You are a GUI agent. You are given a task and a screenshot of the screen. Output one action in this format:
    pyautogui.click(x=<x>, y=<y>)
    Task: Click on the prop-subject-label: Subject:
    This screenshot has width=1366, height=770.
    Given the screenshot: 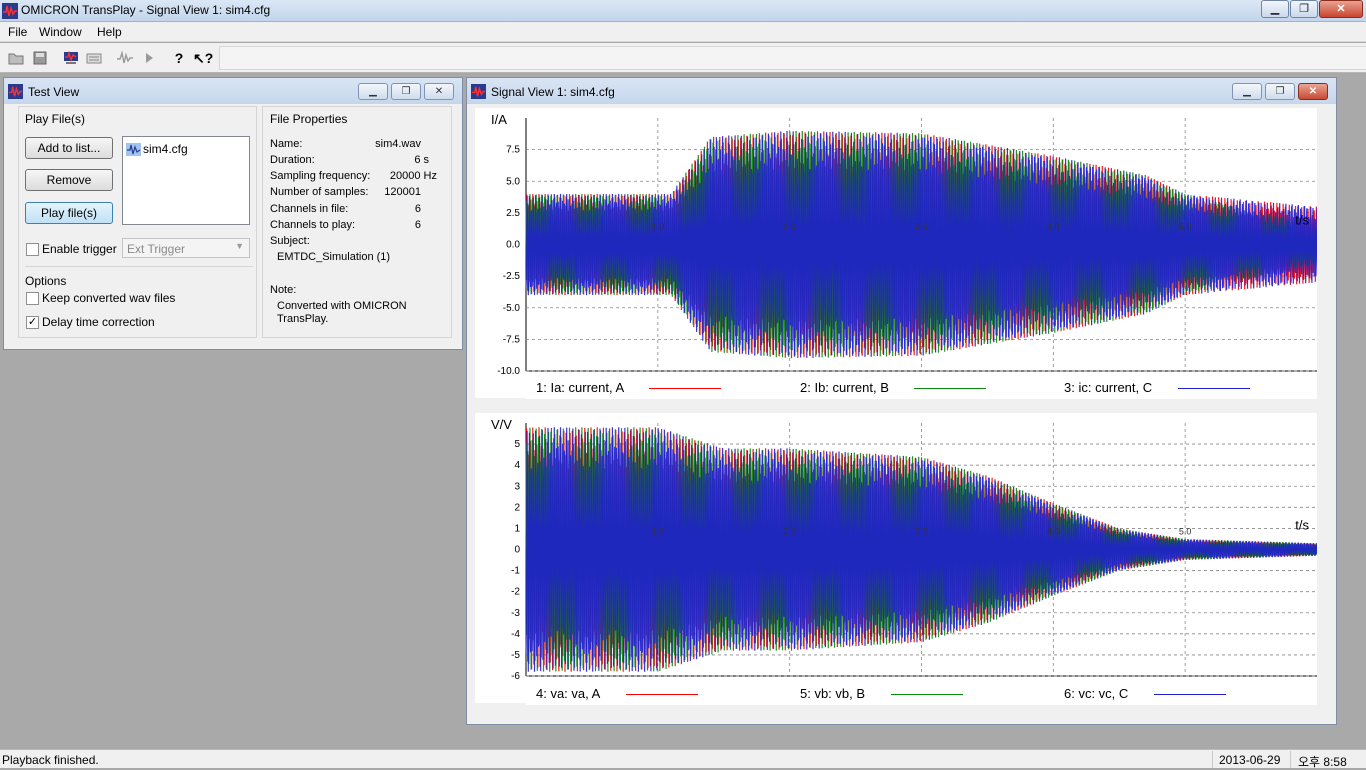 What is the action you would take?
    pyautogui.click(x=290, y=241)
    